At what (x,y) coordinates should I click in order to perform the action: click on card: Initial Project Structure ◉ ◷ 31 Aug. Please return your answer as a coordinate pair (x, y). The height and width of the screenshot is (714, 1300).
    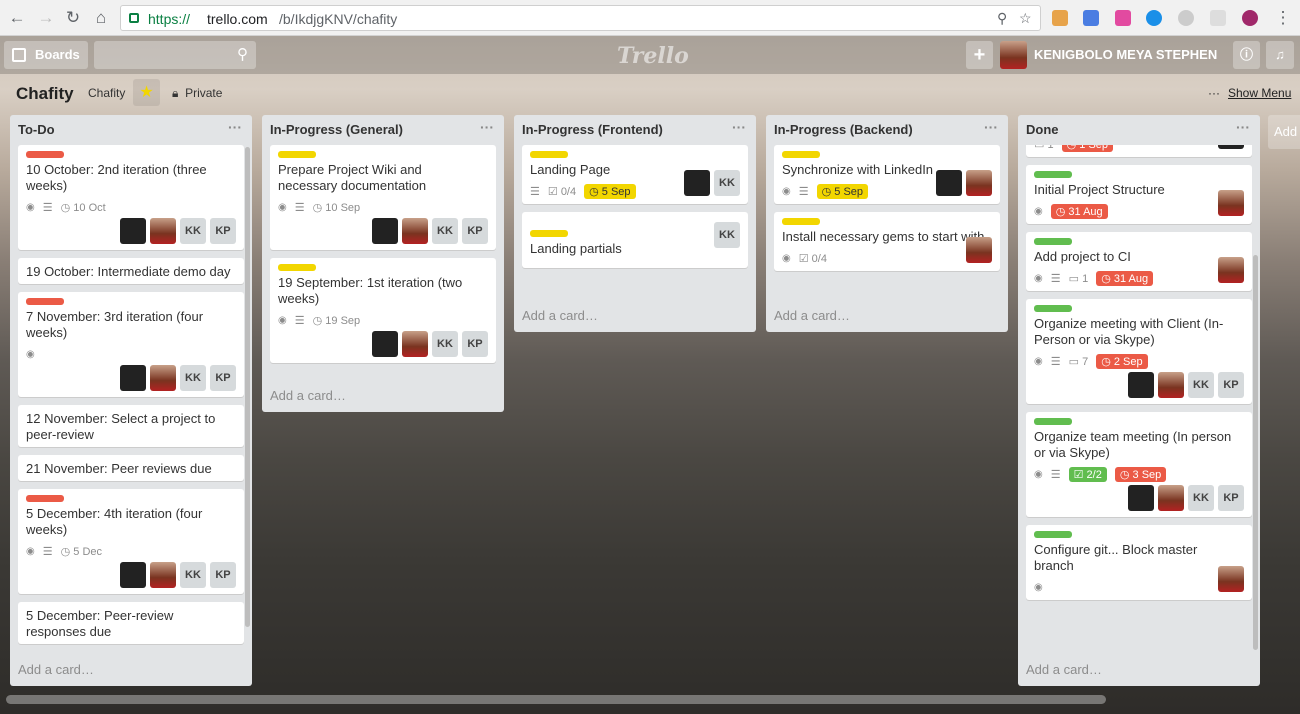
    Looking at the image, I should click on (1139, 194).